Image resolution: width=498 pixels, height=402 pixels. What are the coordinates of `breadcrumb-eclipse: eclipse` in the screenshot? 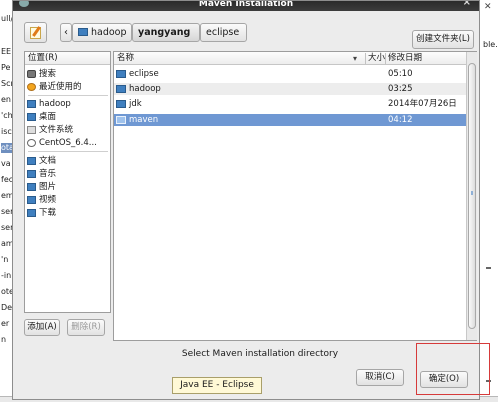 It's located at (223, 32).